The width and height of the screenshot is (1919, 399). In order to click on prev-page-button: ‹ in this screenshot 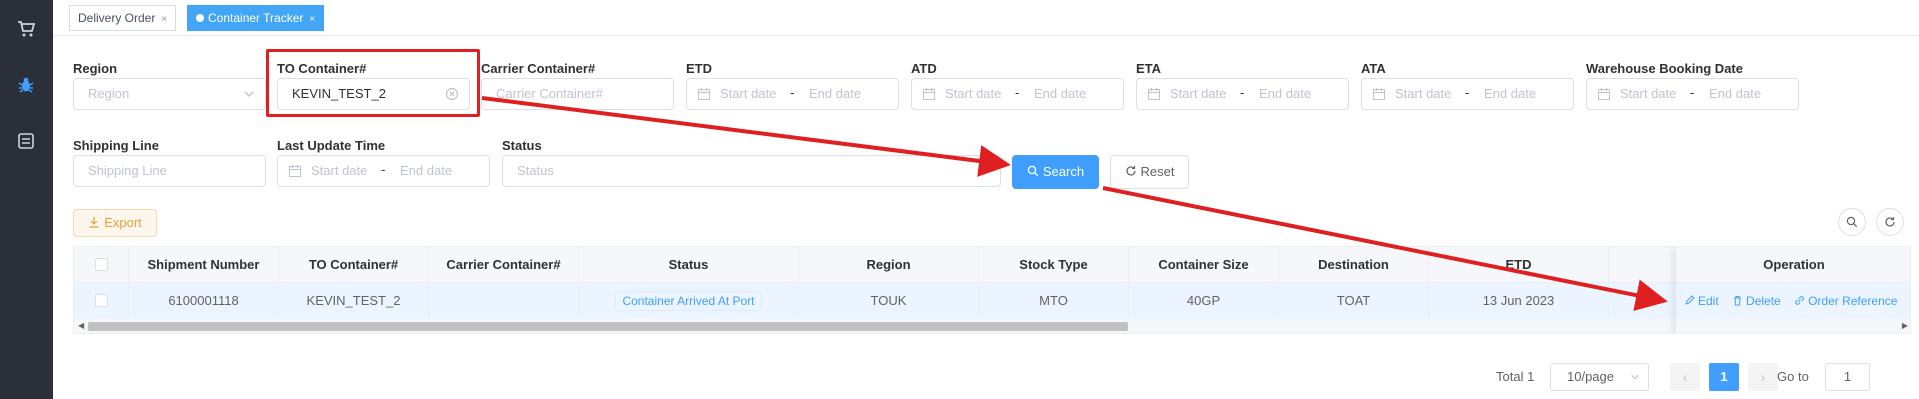, I will do `click(1685, 377)`.